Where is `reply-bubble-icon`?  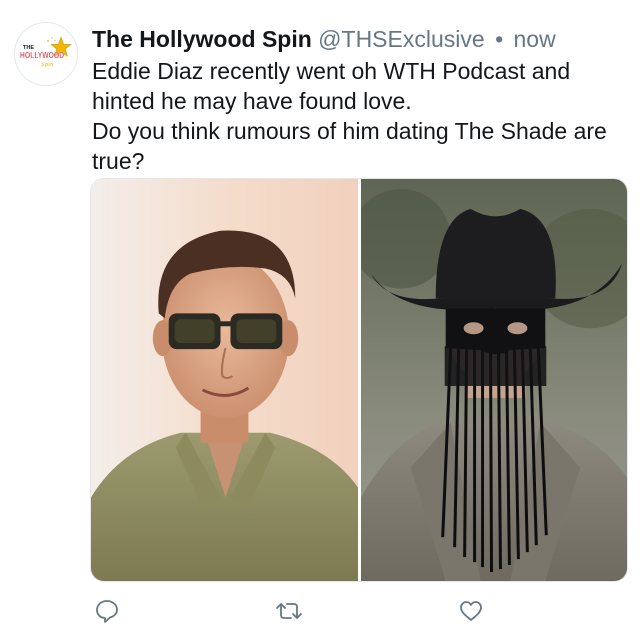 reply-bubble-icon is located at coordinates (107, 611).